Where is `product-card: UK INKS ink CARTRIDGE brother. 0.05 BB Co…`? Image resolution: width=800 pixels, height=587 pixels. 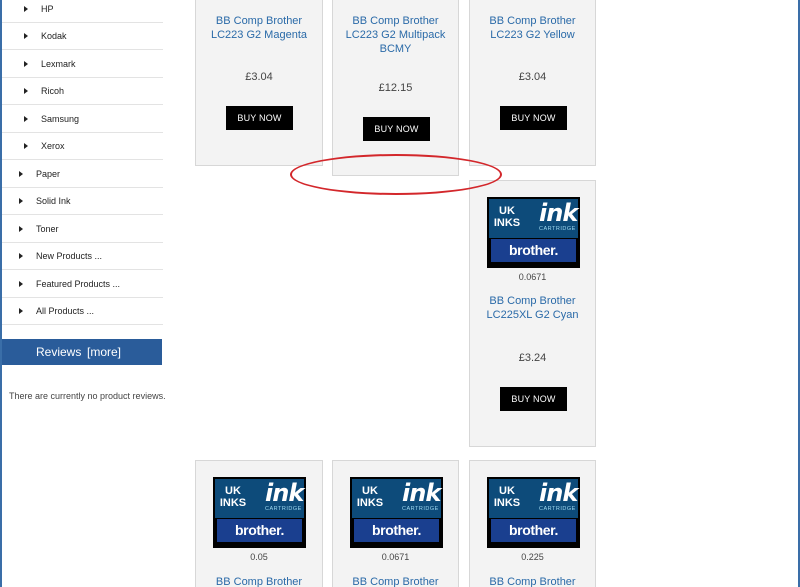
product-card: UK INKS ink CARTRIDGE brother. 0.05 BB Co… is located at coordinates (259, 523).